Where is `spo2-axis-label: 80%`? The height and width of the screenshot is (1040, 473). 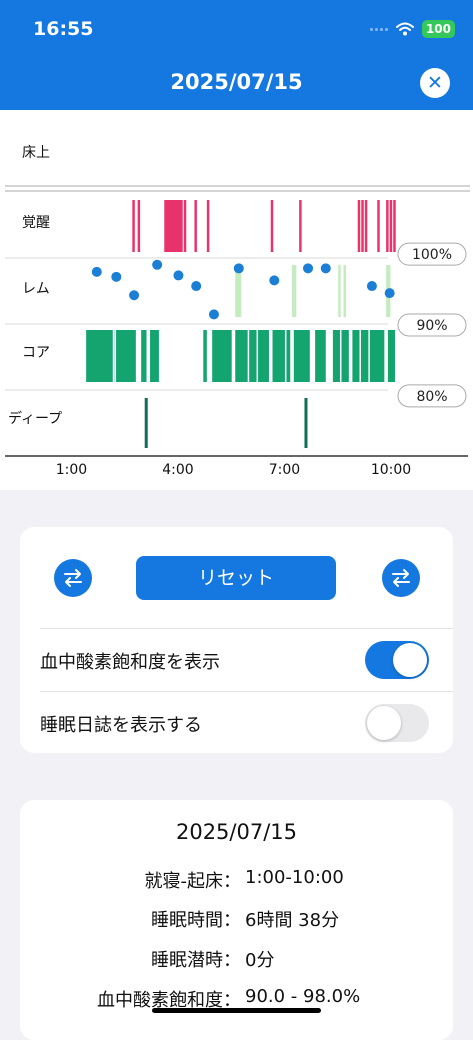 spo2-axis-label: 80% is located at coordinates (431, 397).